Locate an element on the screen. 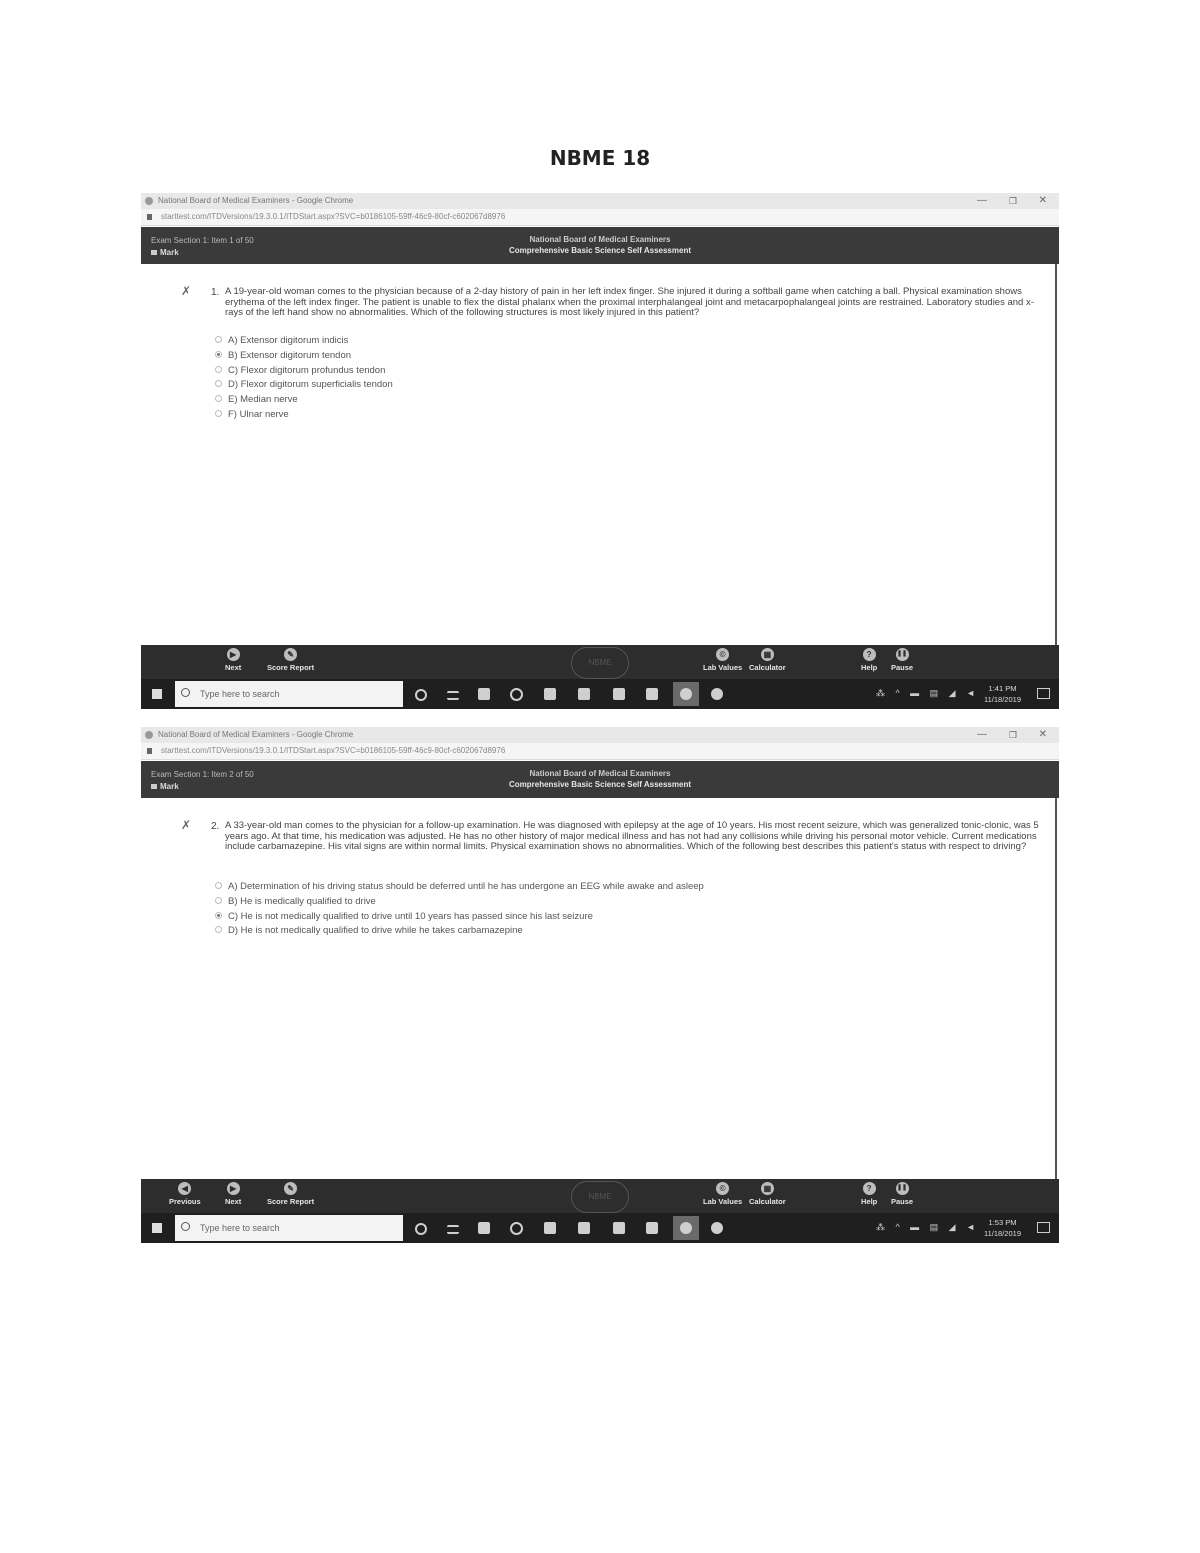 Image resolution: width=1200 pixels, height=1553 pixels. answer-option: F) Ulnar nerve is located at coordinates (304, 415).